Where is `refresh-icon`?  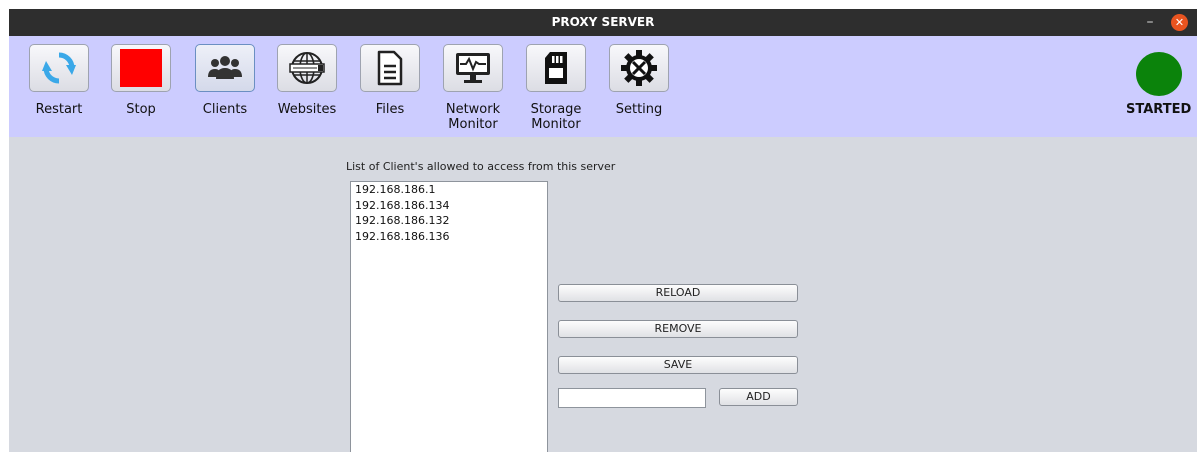
refresh-icon is located at coordinates (59, 68).